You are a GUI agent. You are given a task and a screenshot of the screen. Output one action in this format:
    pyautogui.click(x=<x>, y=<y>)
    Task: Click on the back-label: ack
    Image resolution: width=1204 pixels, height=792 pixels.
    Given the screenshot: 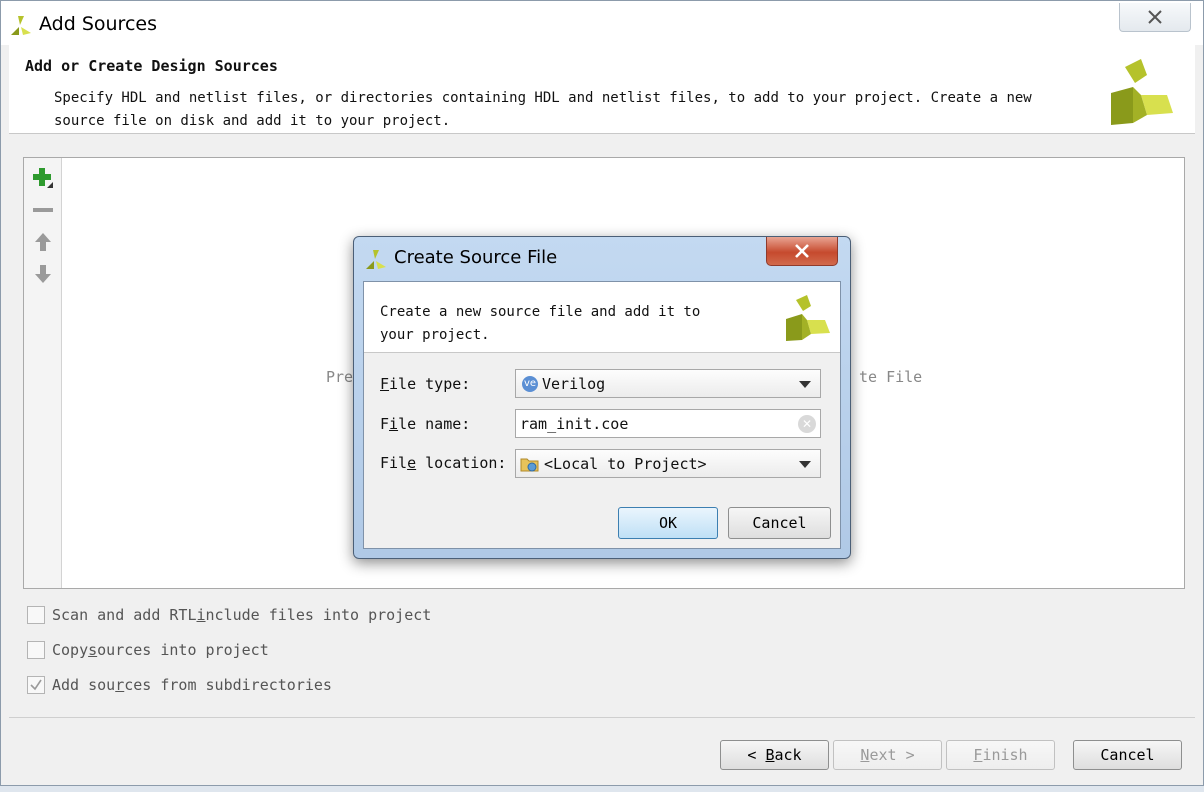 What is the action you would take?
    pyautogui.click(x=788, y=755)
    